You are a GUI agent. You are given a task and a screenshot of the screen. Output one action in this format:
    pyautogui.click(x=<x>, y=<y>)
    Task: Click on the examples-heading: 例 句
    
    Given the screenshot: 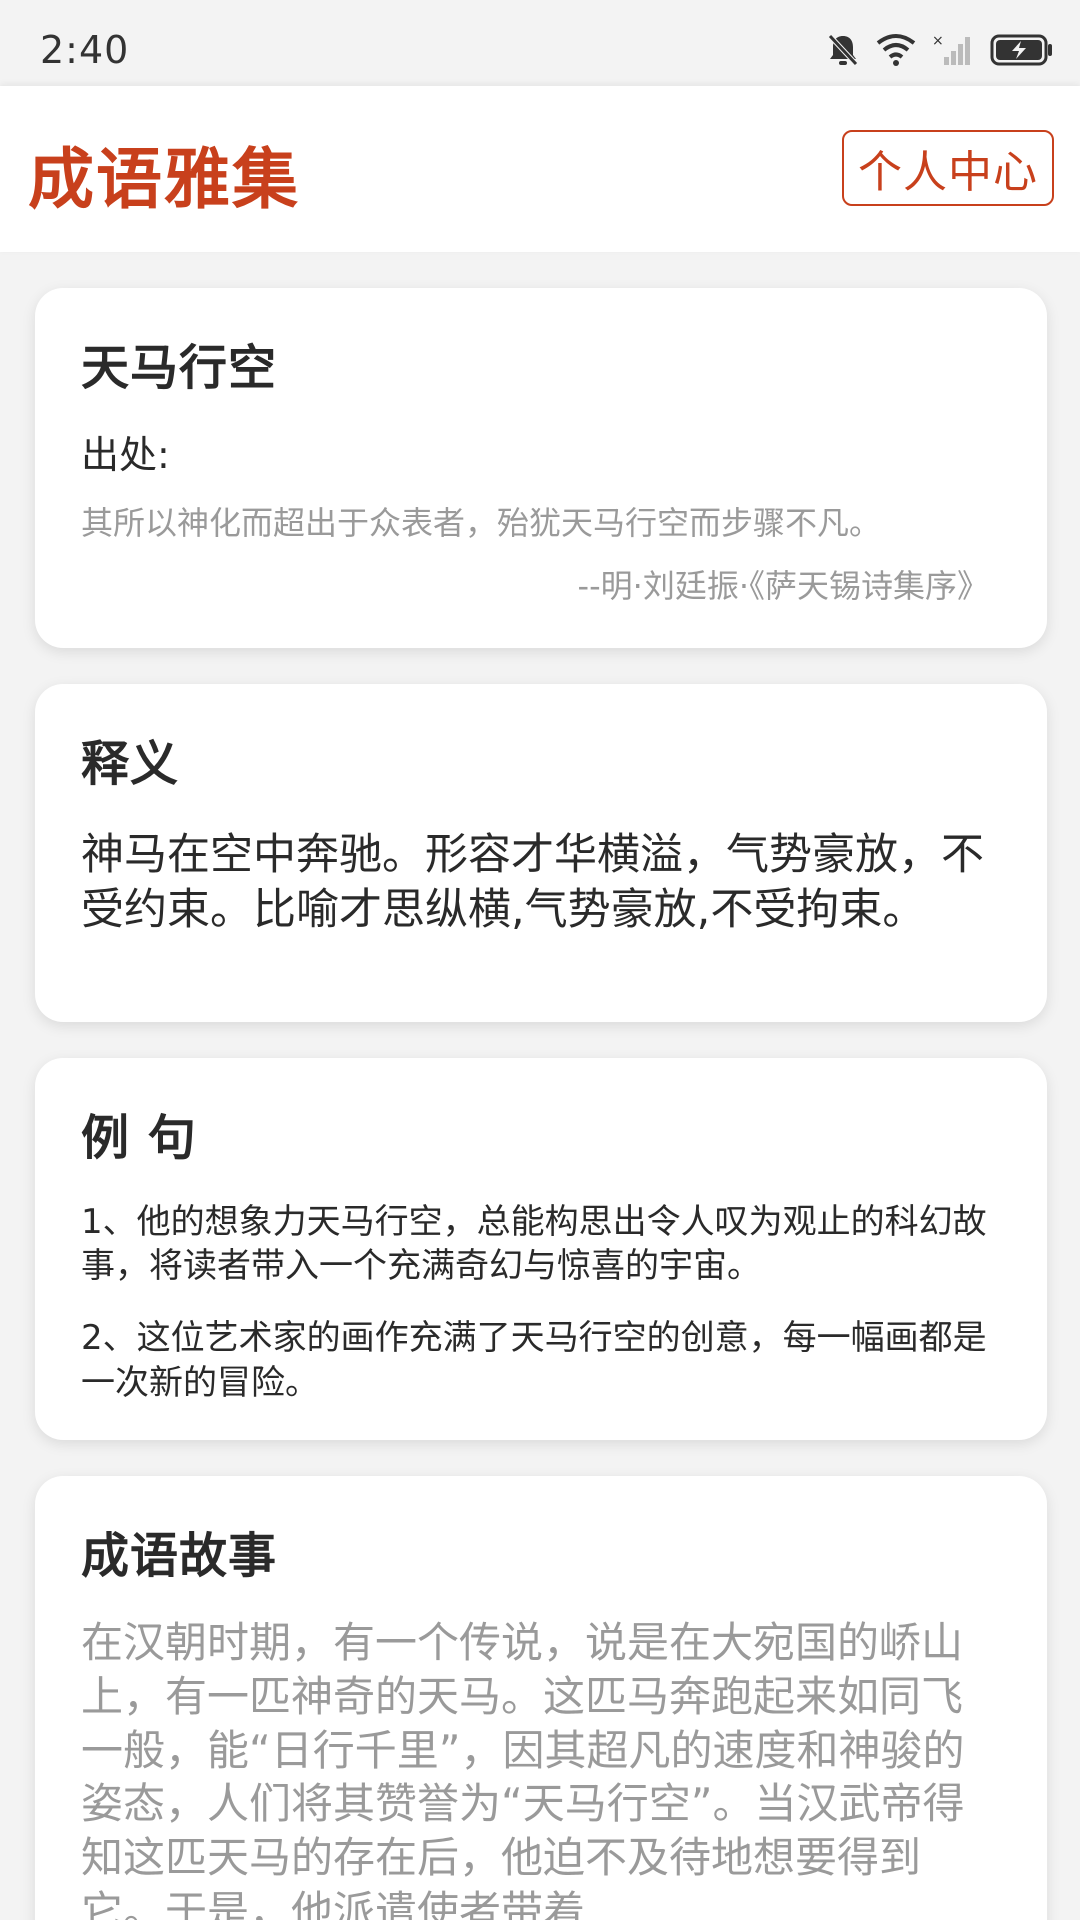 What is the action you would take?
    pyautogui.click(x=139, y=1138)
    